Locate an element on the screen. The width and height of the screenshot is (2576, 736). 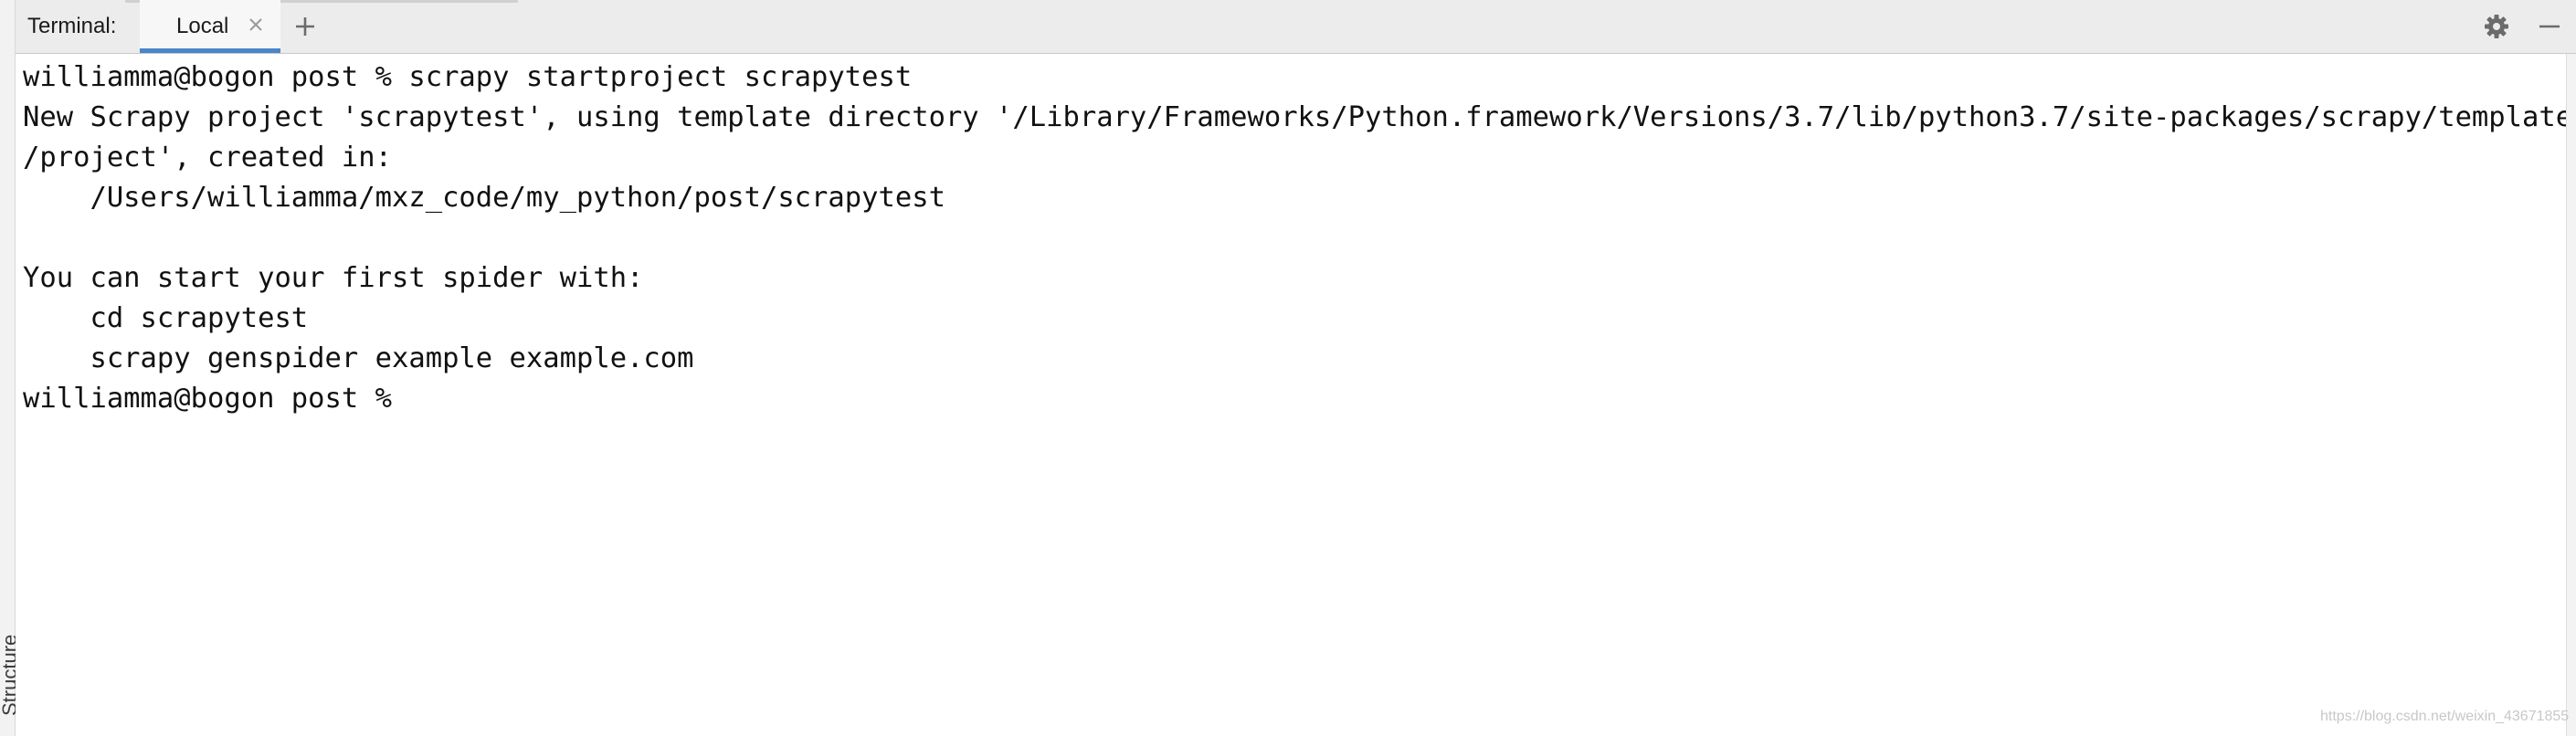
terminal-line: /project', created in: is located at coordinates (207, 157).